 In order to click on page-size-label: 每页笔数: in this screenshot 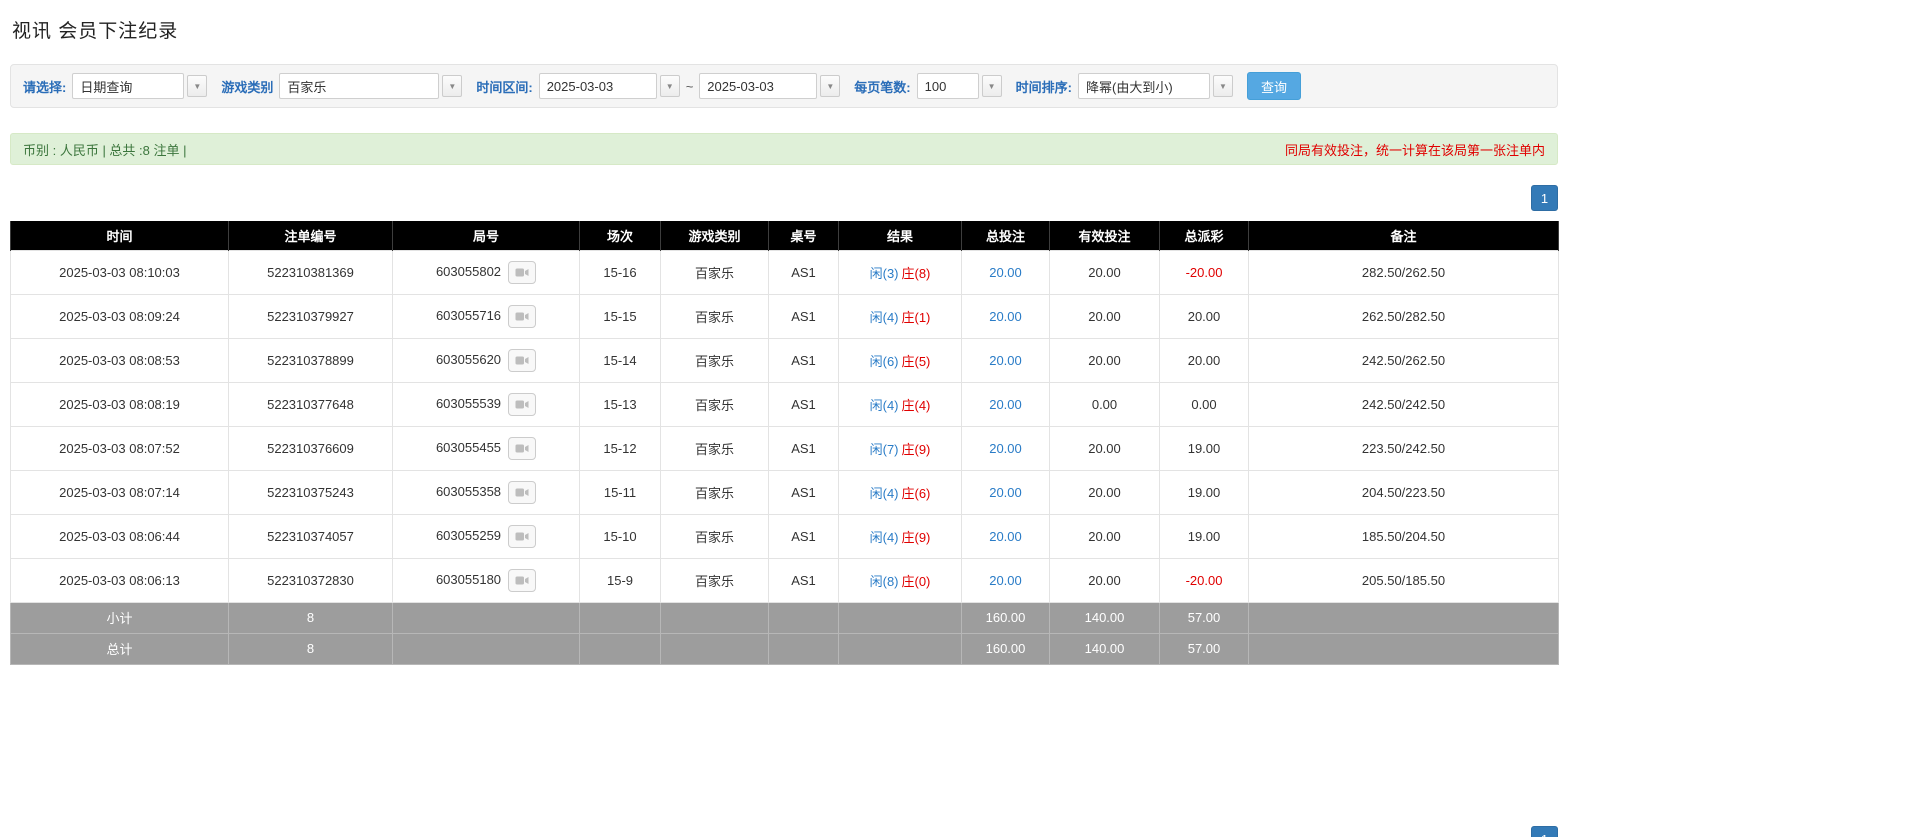, I will do `click(882, 87)`.